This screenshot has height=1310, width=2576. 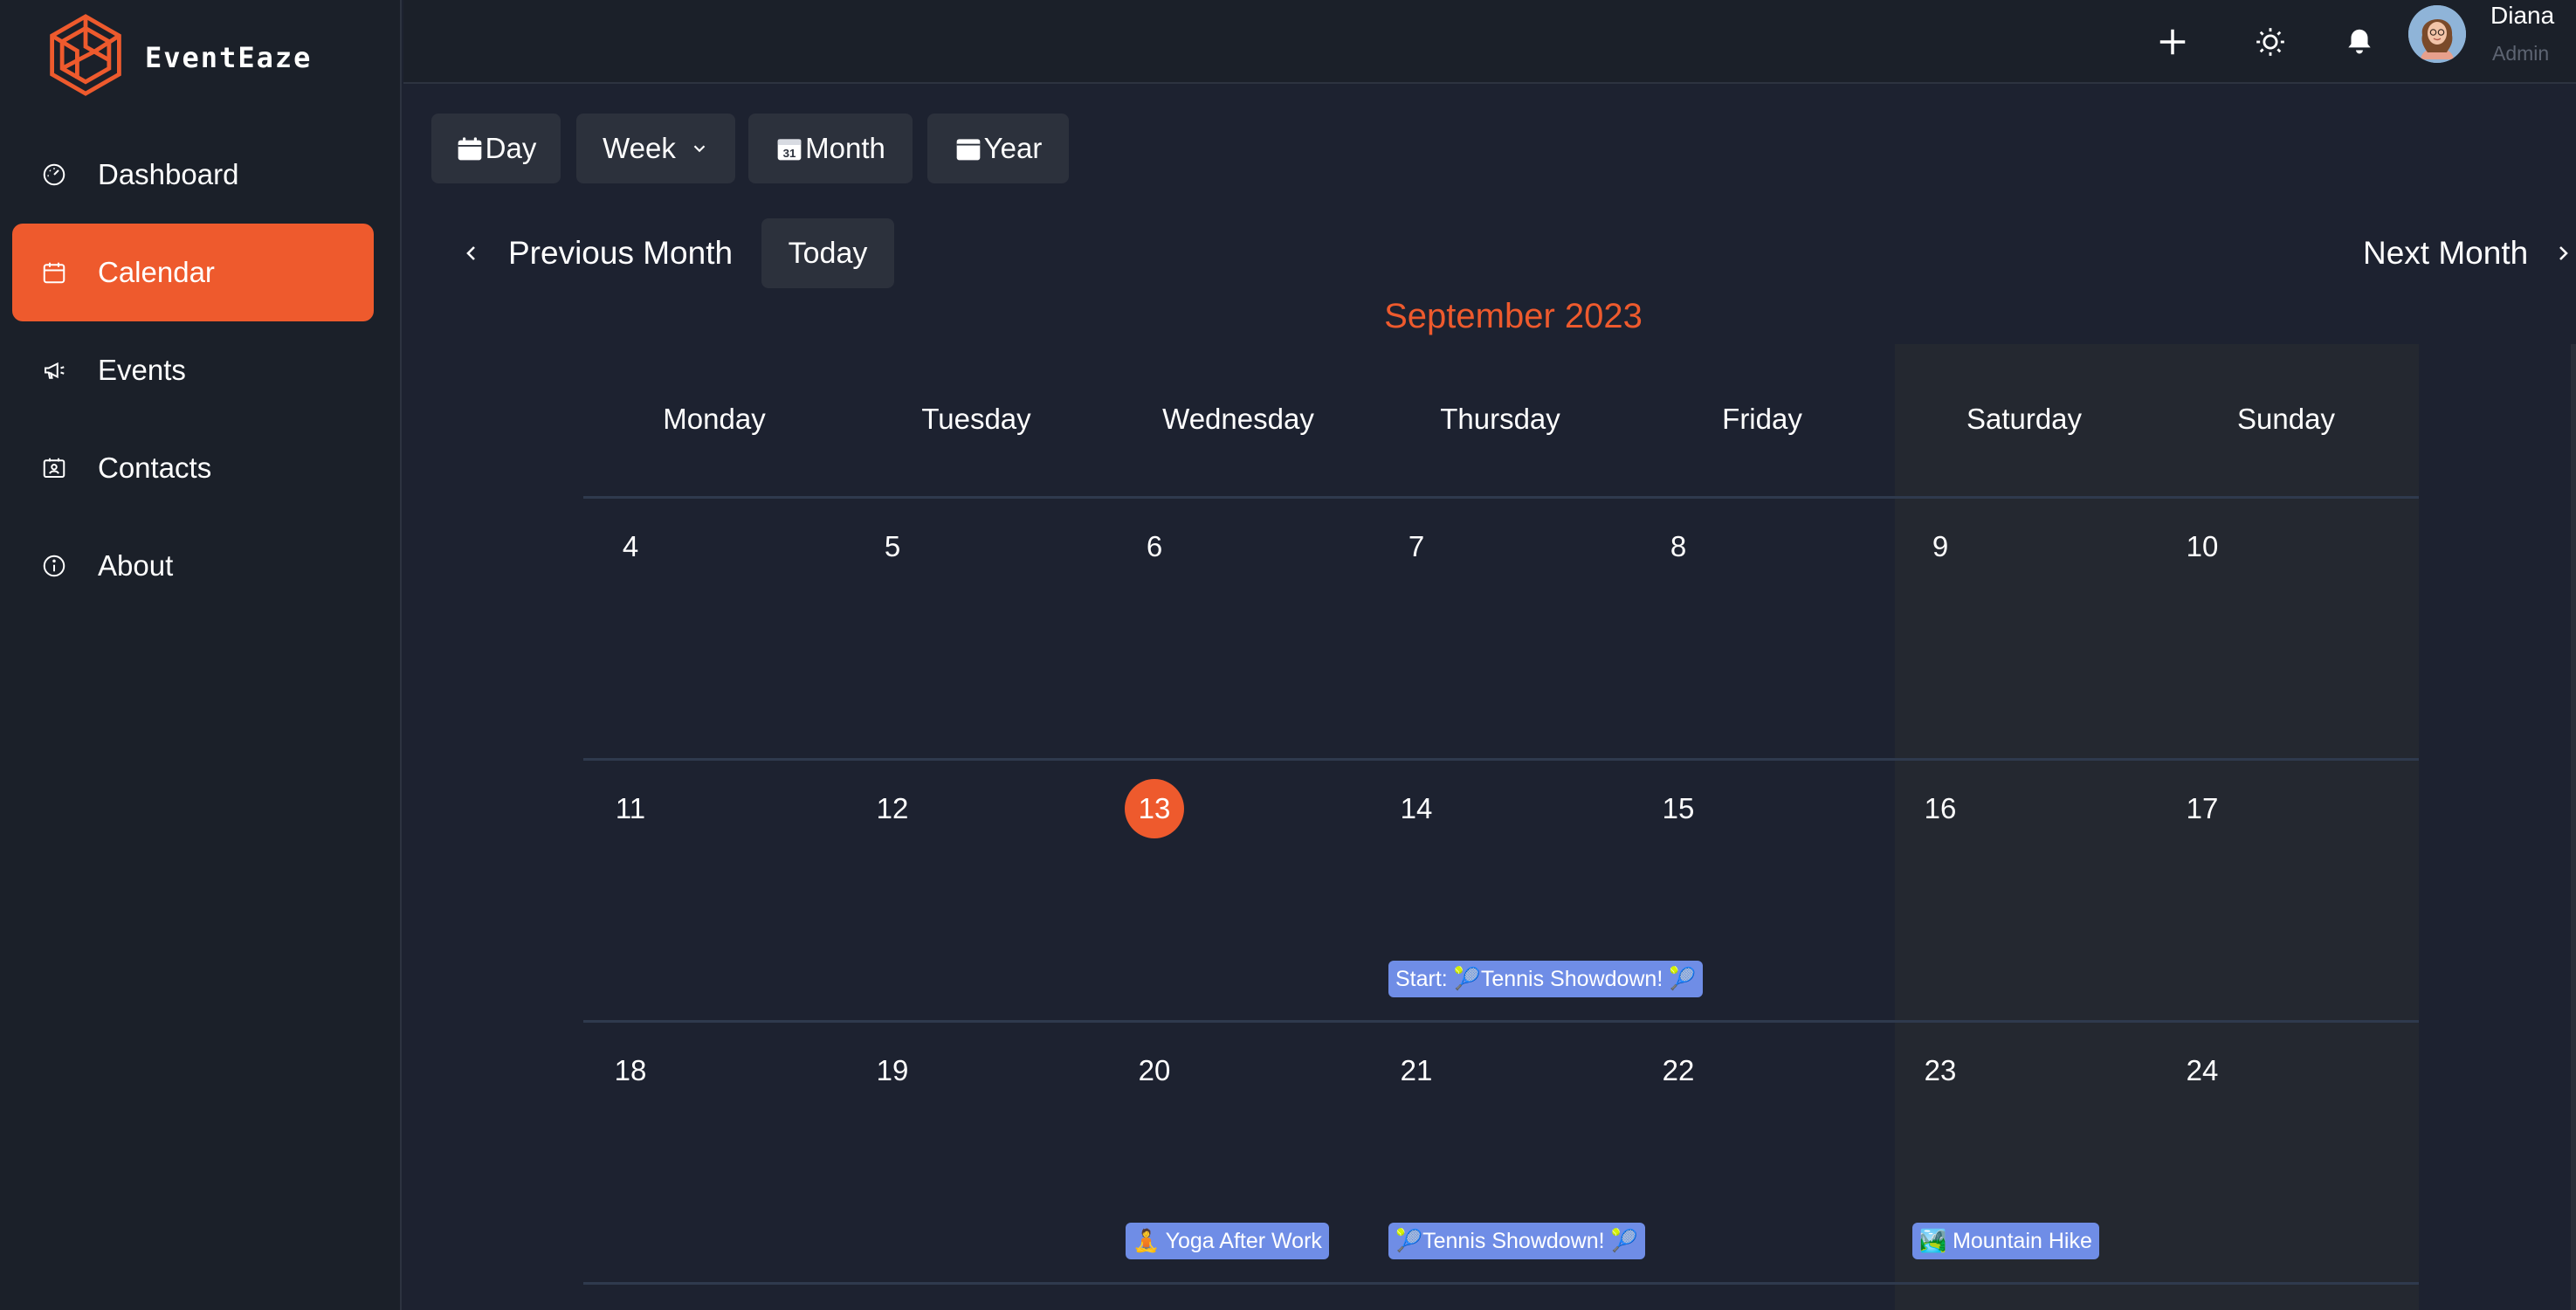 What do you see at coordinates (2024, 419) in the screenshot?
I see `weekday-header: Saturday` at bounding box center [2024, 419].